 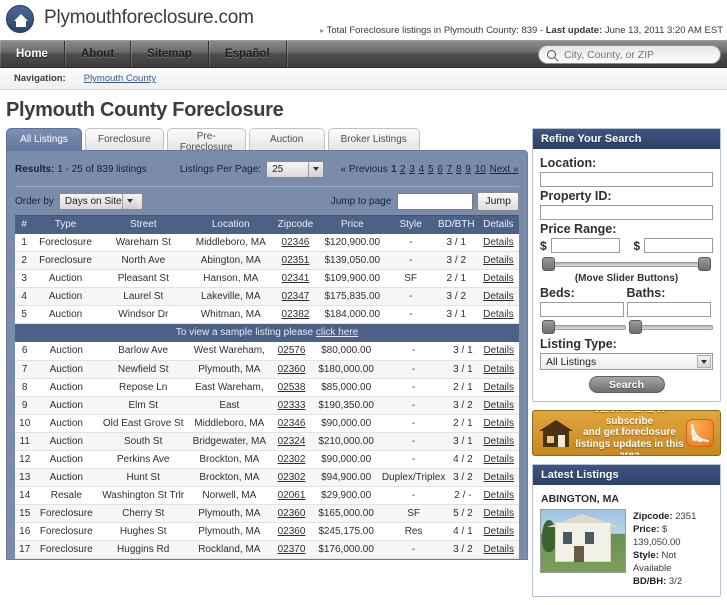 I want to click on col-header-number: #, so click(x=24, y=224).